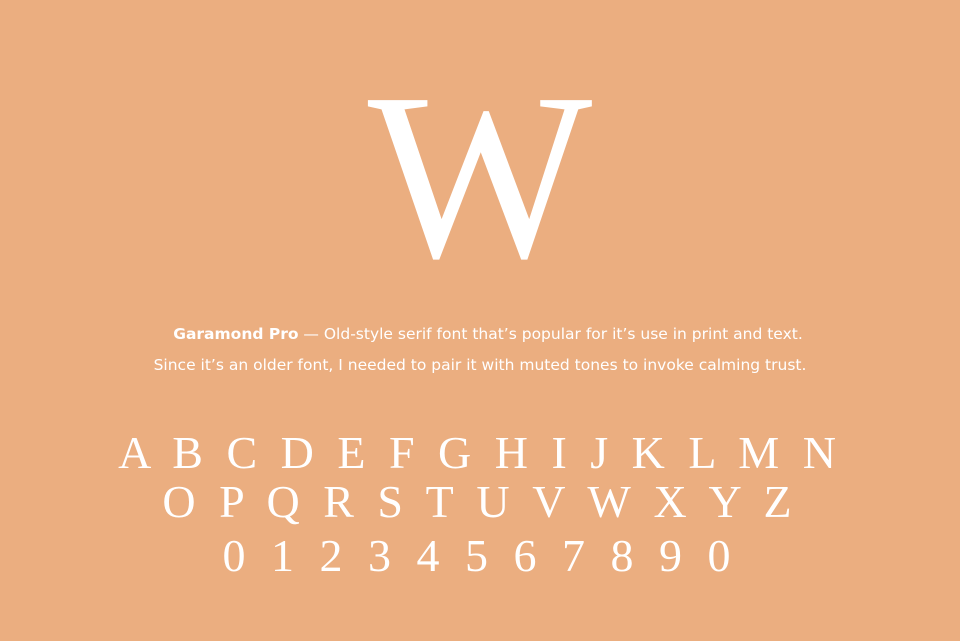 The width and height of the screenshot is (960, 641). What do you see at coordinates (236, 334) in the screenshot?
I see `font-name: Garamond Pro` at bounding box center [236, 334].